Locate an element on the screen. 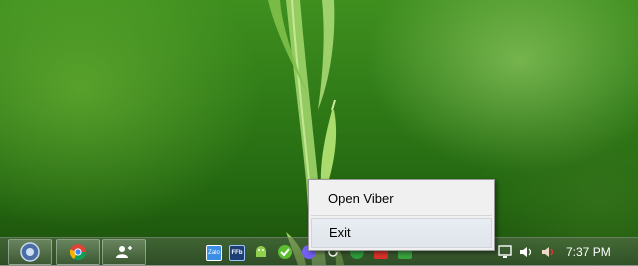  fb-icon: FFb is located at coordinates (237, 253).